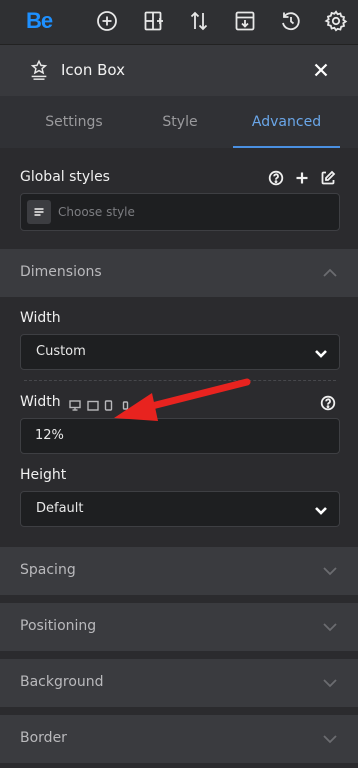 This screenshot has width=358, height=768. What do you see at coordinates (321, 70) in the screenshot?
I see `close-icon` at bounding box center [321, 70].